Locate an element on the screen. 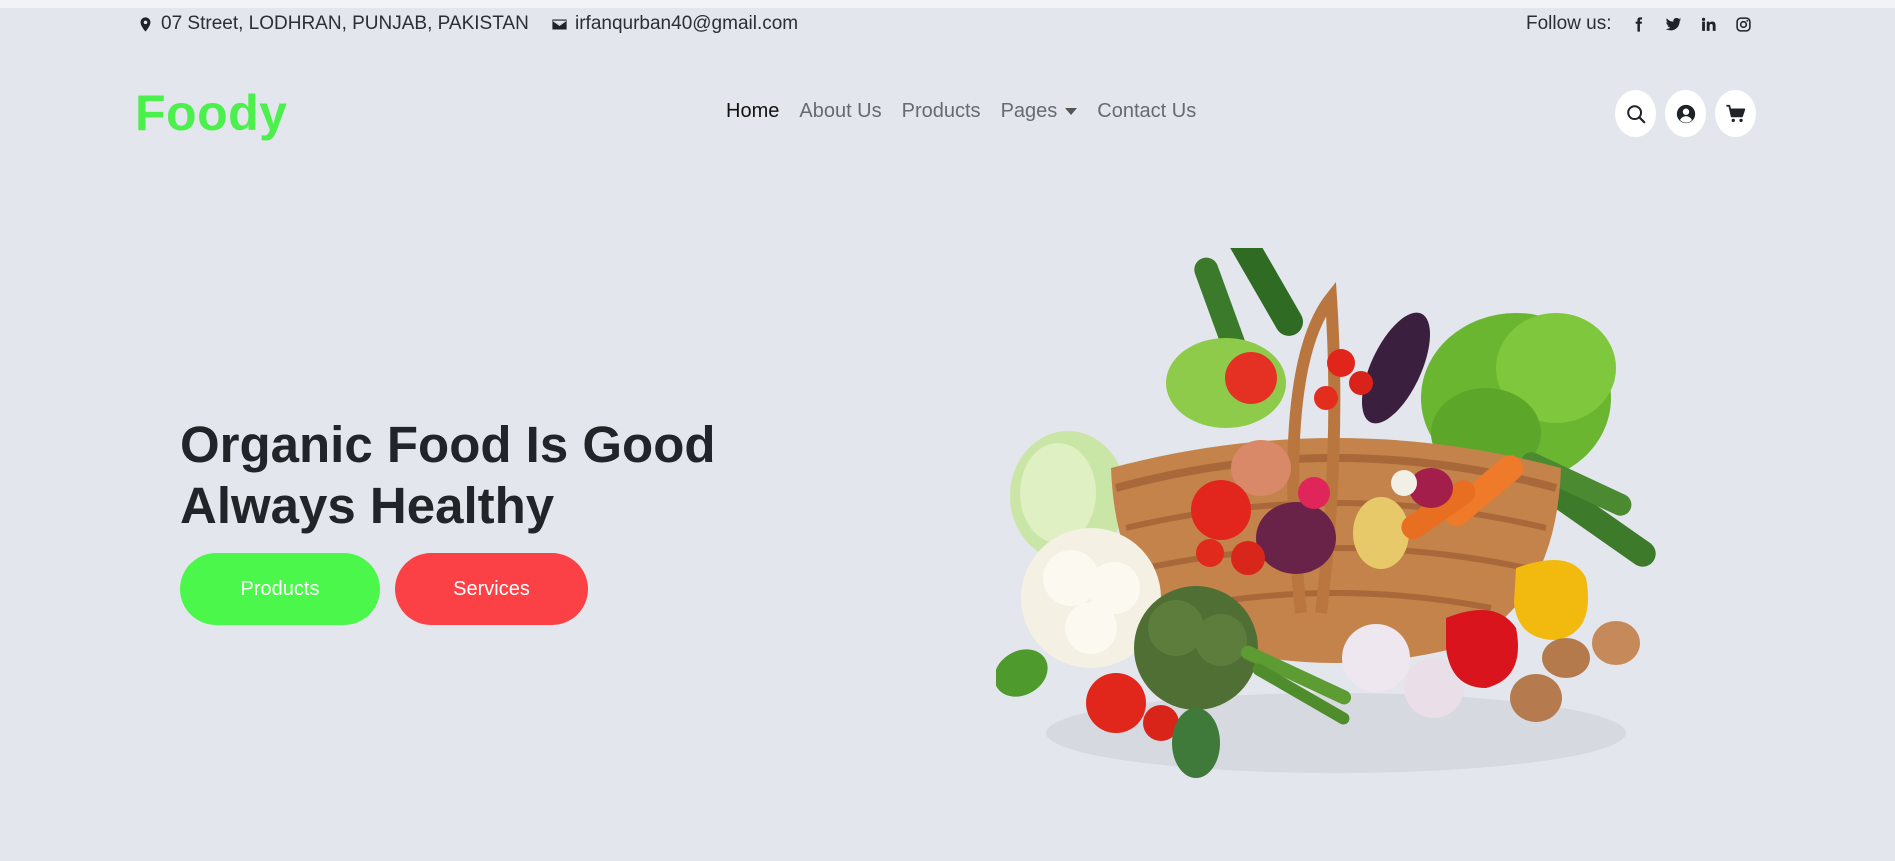 This screenshot has width=1895, height=861. cart-button is located at coordinates (1735, 113).